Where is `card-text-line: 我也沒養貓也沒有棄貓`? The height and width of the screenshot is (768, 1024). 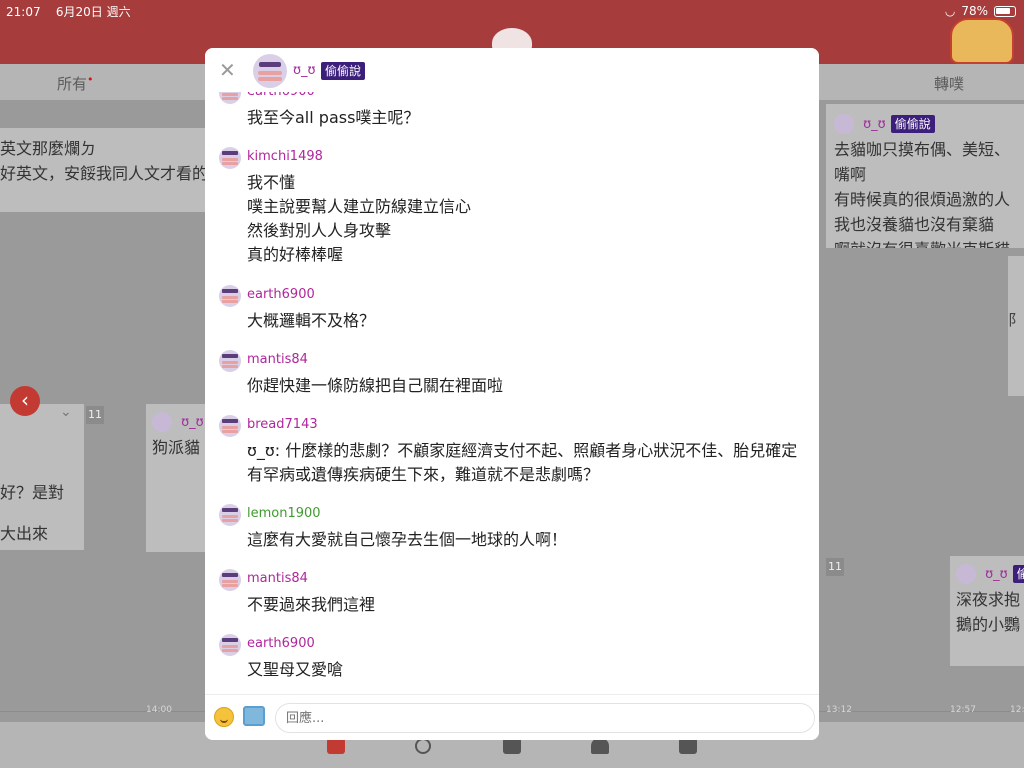
card-text-line: 我也沒養貓也沒有棄貓 is located at coordinates (914, 224).